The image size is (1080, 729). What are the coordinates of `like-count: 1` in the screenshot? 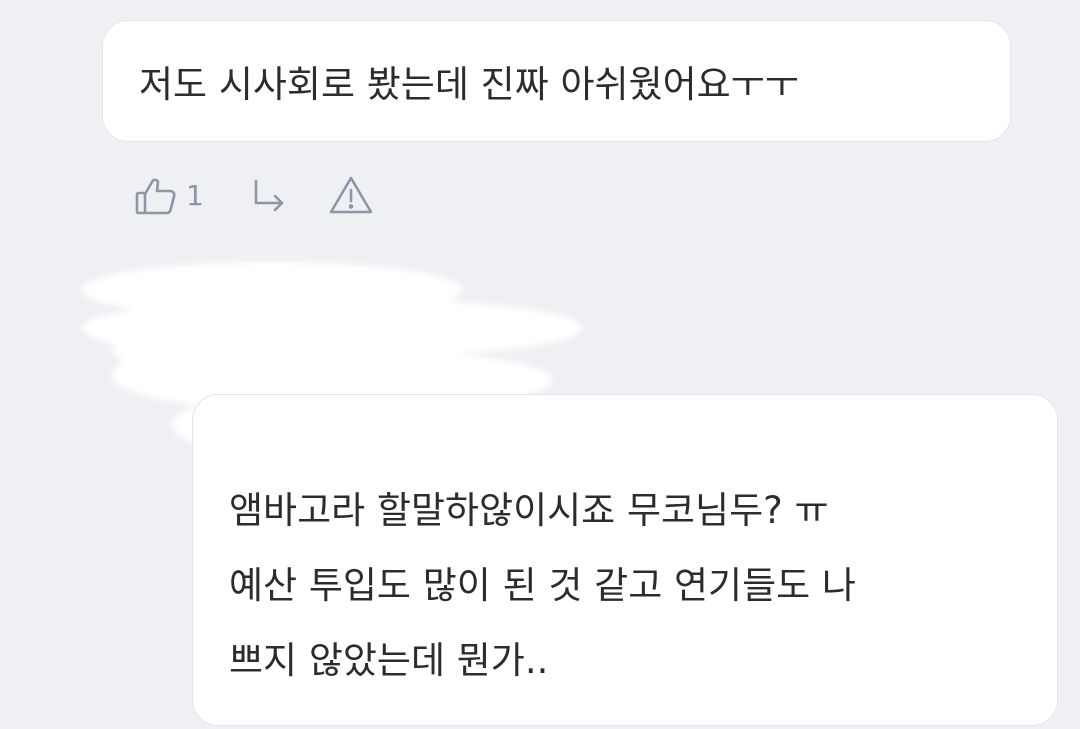 It's located at (195, 195).